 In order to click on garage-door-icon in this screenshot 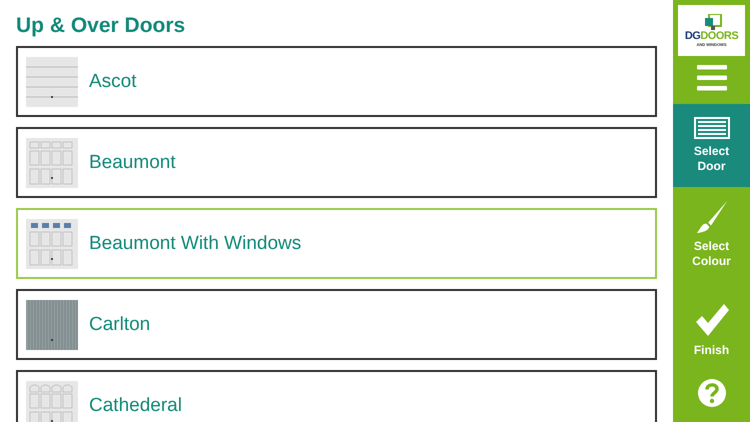, I will do `click(712, 128)`.